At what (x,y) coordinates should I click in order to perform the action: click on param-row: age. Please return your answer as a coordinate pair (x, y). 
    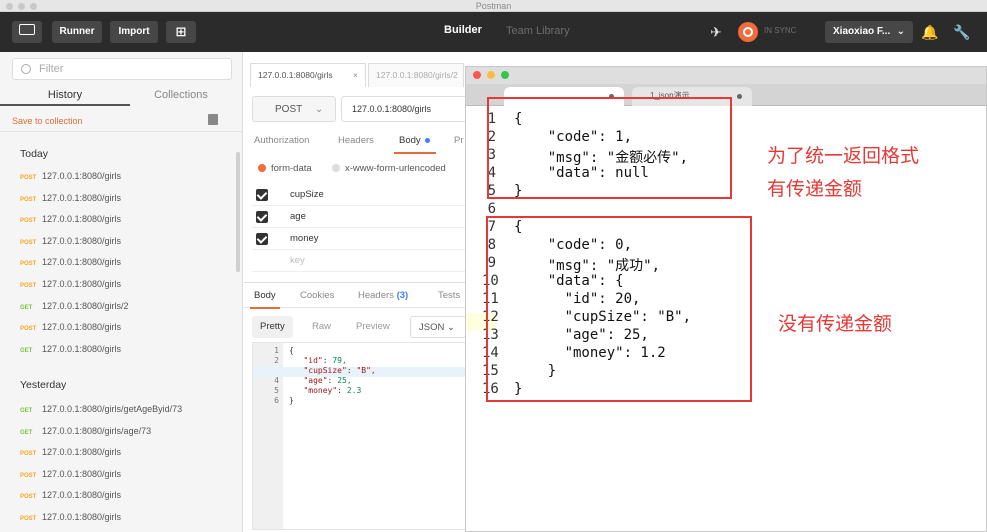
    Looking at the image, I should click on (362, 217).